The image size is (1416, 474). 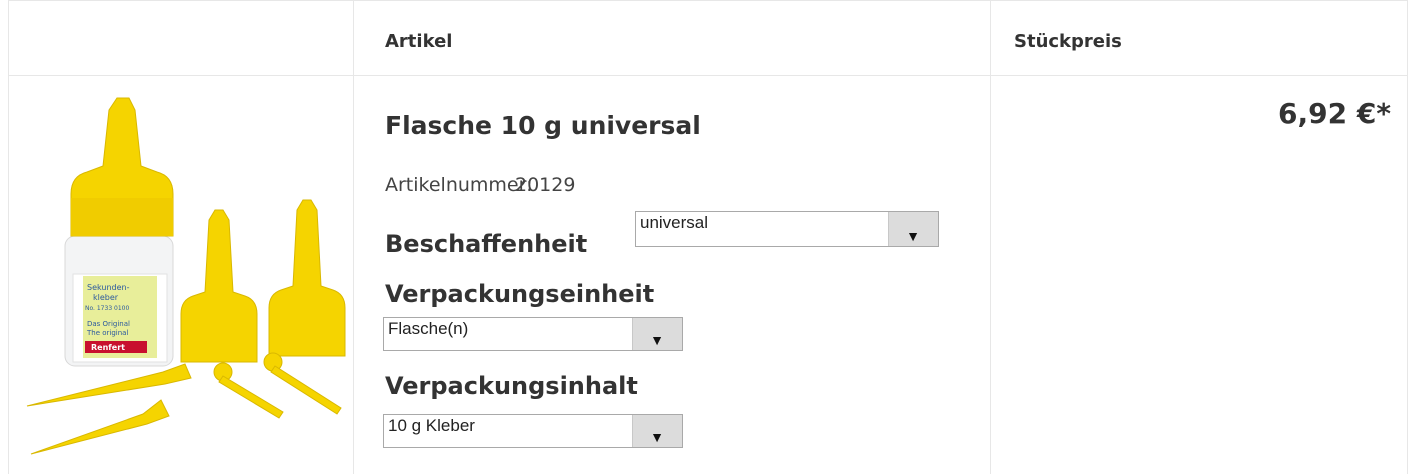 What do you see at coordinates (543, 125) in the screenshot?
I see `product-title: Flasche 10 g universal` at bounding box center [543, 125].